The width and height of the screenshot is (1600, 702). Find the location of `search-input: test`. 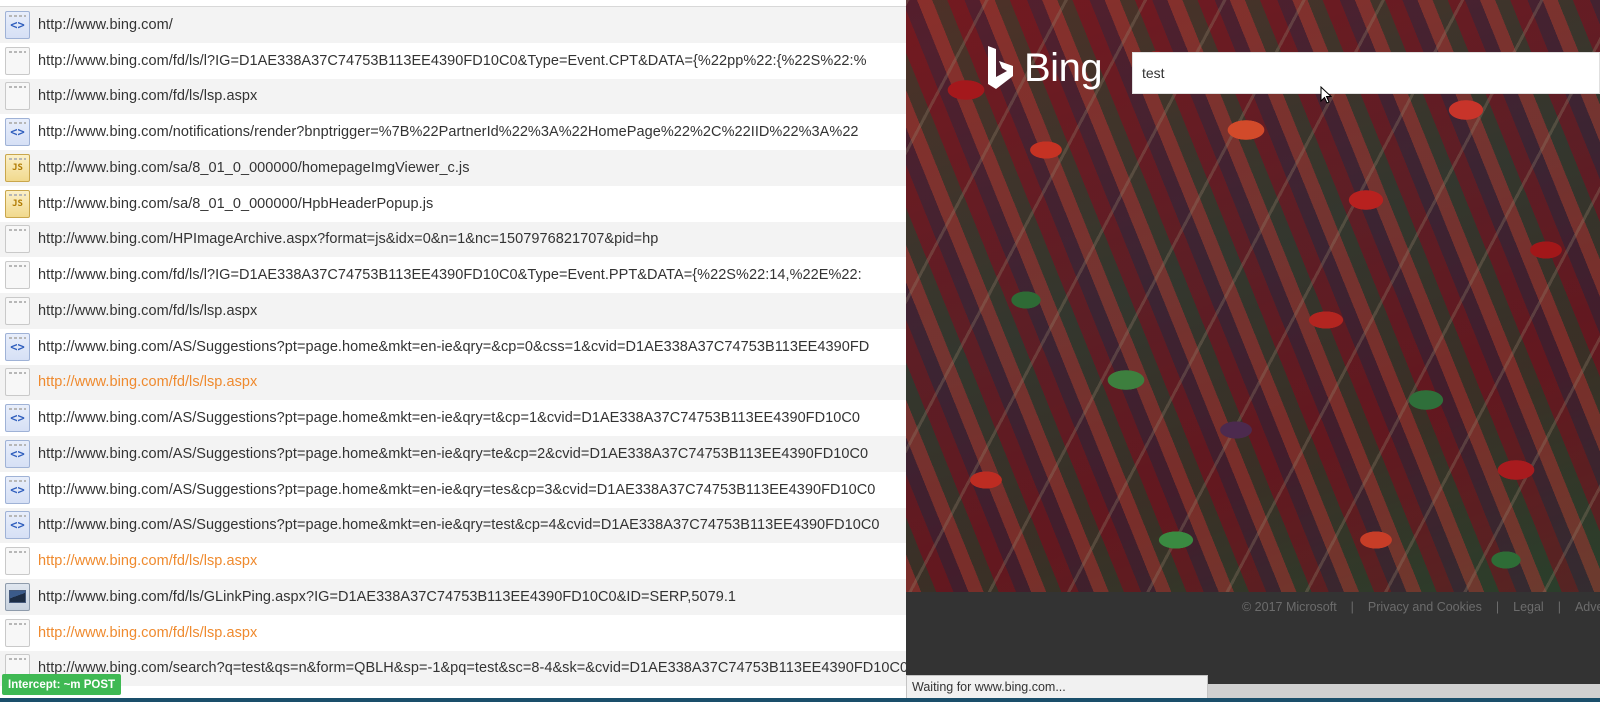

search-input: test is located at coordinates (1366, 73).